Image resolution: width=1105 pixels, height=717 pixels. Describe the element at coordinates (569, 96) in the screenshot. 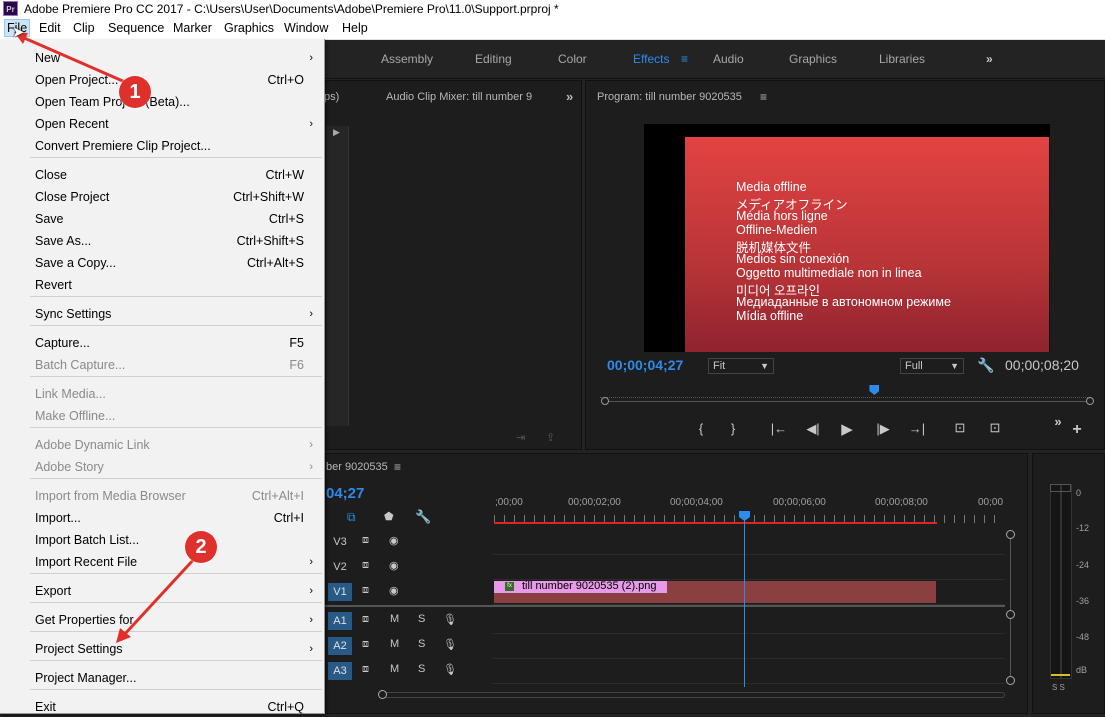

I see `panel-overflow-icon: »` at that location.